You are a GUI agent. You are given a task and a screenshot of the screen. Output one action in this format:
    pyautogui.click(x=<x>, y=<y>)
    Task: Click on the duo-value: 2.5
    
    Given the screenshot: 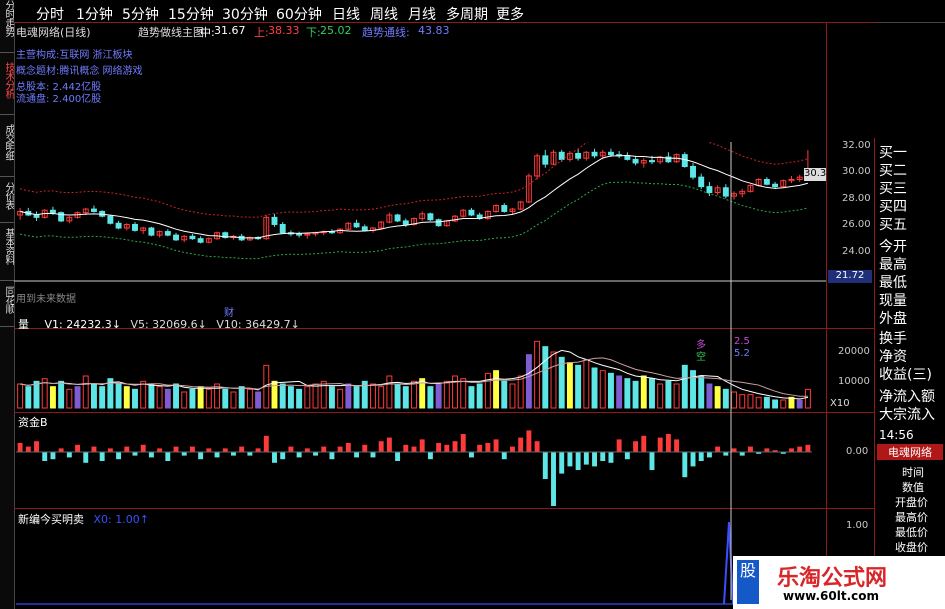 What is the action you would take?
    pyautogui.click(x=742, y=341)
    